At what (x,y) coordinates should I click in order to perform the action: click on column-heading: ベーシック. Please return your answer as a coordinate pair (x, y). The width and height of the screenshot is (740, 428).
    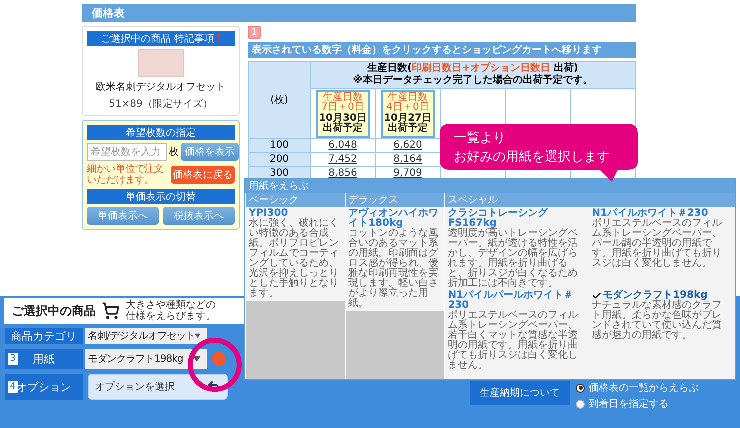
    Looking at the image, I should click on (295, 200).